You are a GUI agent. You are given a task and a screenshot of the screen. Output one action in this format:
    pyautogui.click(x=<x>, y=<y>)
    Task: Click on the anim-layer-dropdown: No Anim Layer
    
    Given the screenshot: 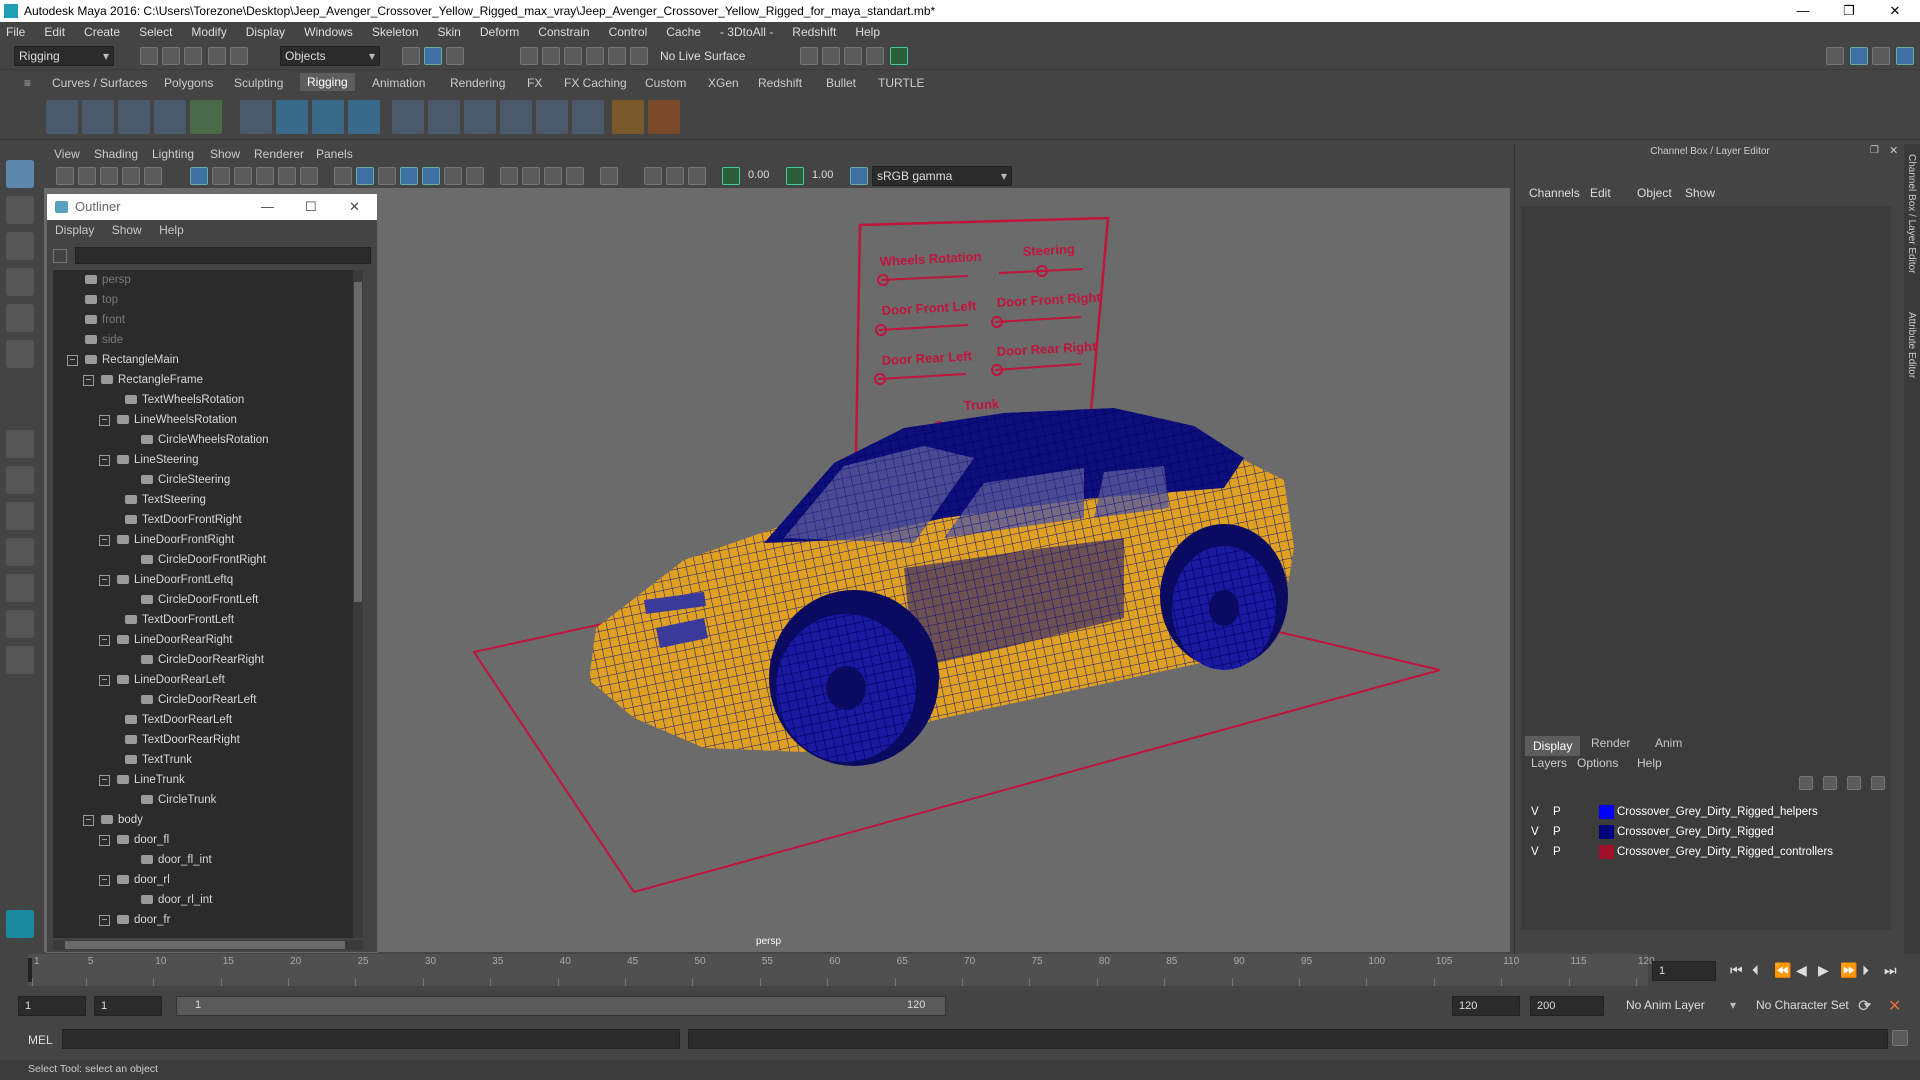 What is the action you would take?
    pyautogui.click(x=1681, y=1006)
    